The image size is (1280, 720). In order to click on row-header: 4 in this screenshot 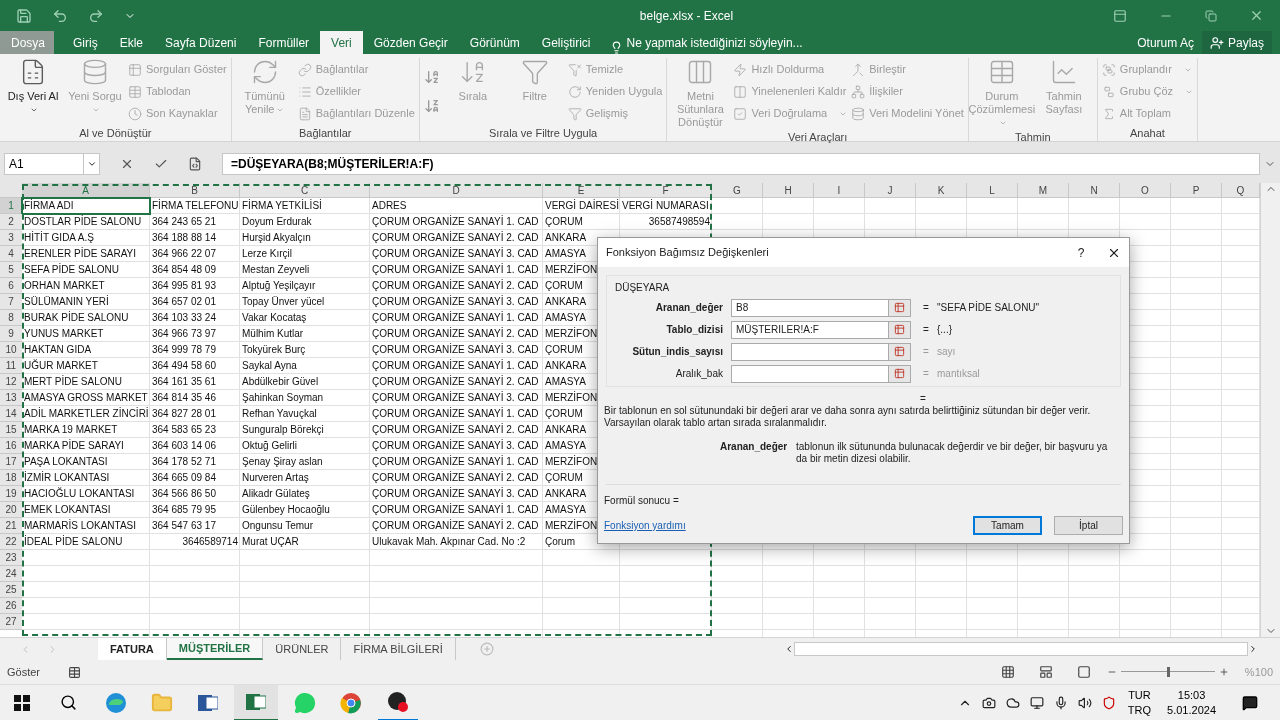, I will do `click(11, 254)`.